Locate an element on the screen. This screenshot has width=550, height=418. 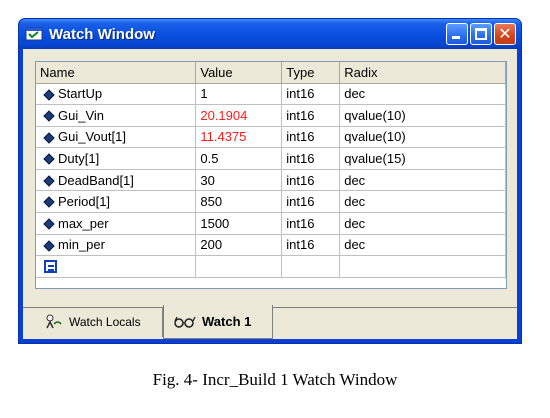
column-header-name: Name is located at coordinates (116, 73).